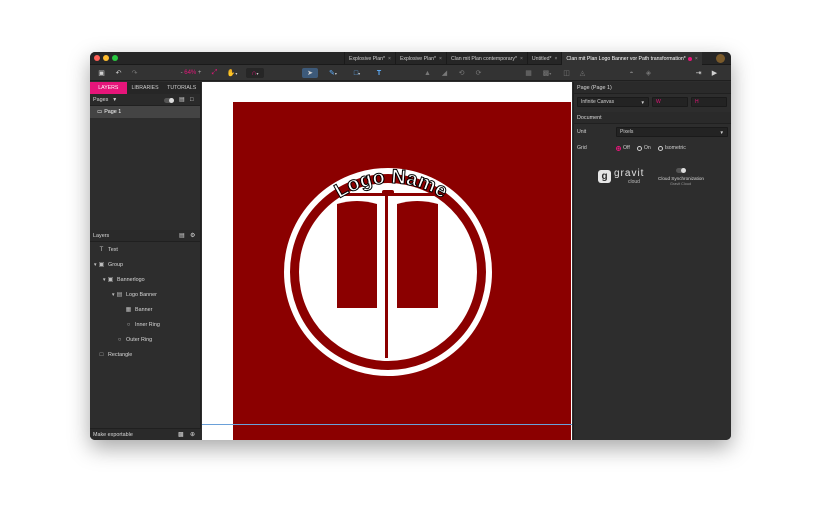  Describe the element at coordinates (145, 339) in the screenshot. I see `layer-row: ○ Outer Ring` at that location.